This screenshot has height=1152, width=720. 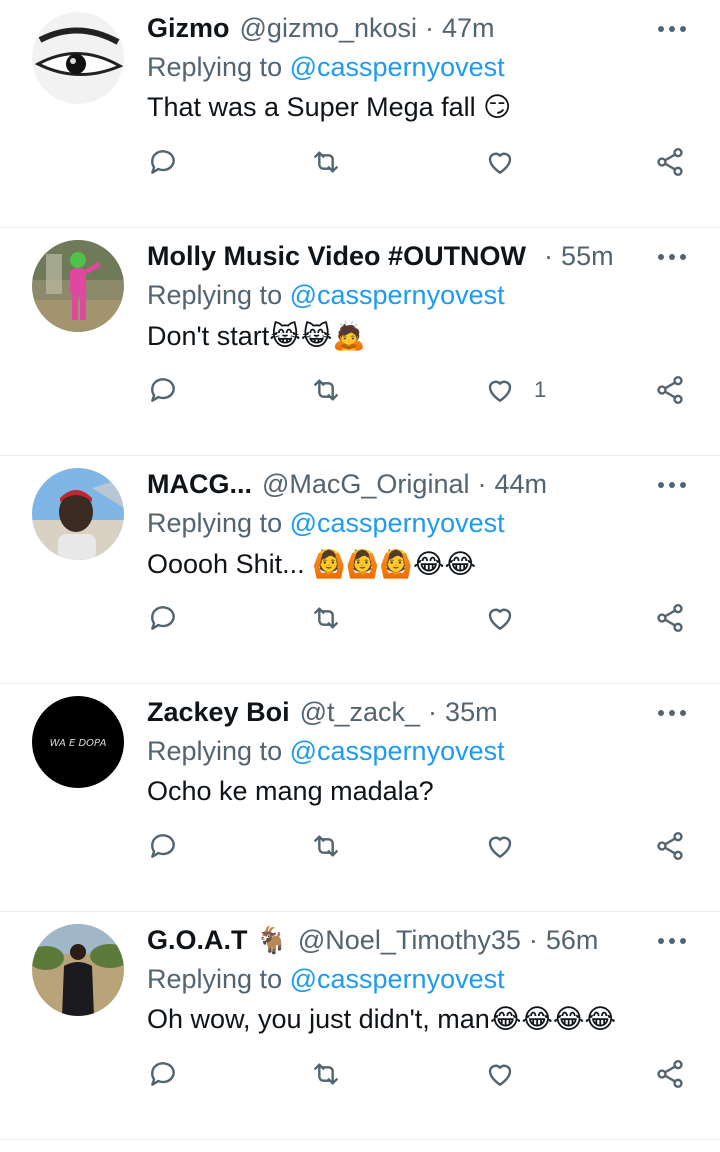 I want to click on user-handle: @MacG_Original, so click(x=365, y=484).